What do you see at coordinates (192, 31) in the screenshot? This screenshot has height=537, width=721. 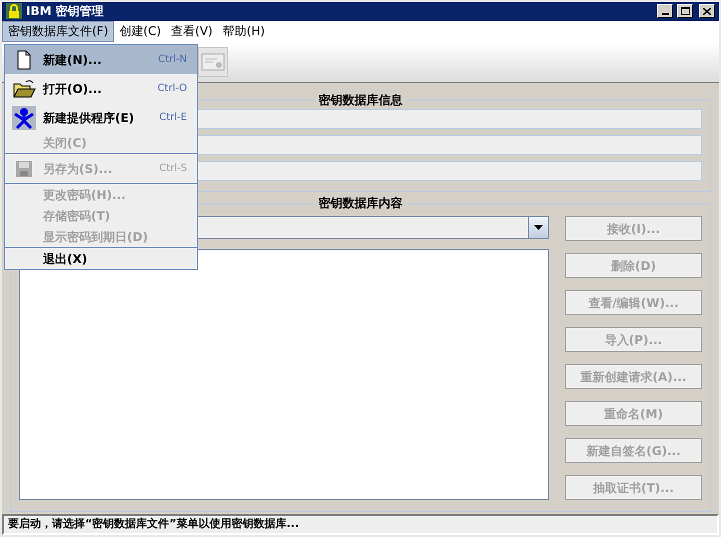 I see `menu-bar-item: 查看(V)` at bounding box center [192, 31].